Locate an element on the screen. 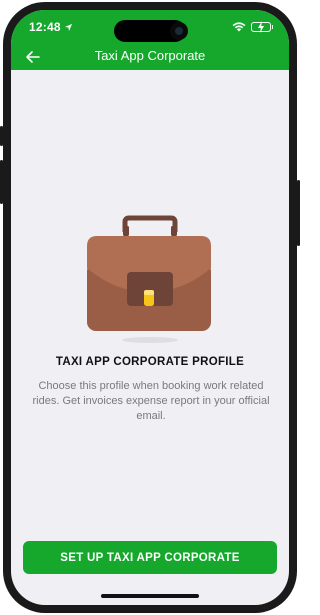 The height and width of the screenshot is (615, 320). status-time: 12:48 is located at coordinates (51, 27).